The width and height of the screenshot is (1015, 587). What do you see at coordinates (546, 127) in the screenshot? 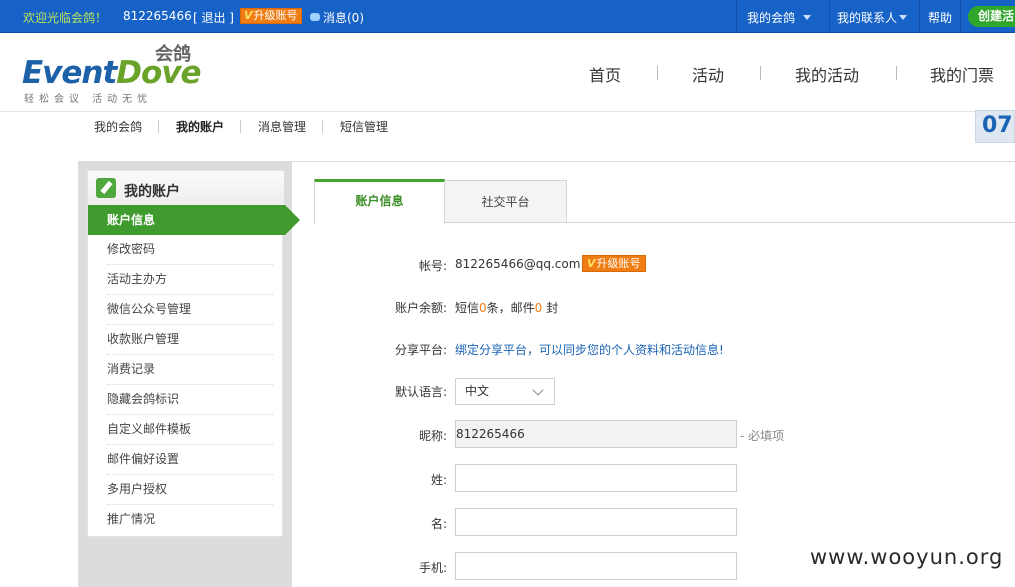
I see `sub-nav: 我的会鸽 我的账户 消息管理 短信管理` at bounding box center [546, 127].